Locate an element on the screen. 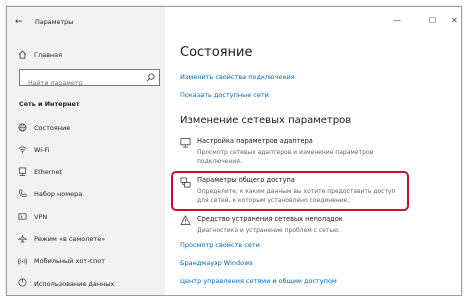  sidebar-item-airplane: Режим «в самолете» is located at coordinates (69, 239).